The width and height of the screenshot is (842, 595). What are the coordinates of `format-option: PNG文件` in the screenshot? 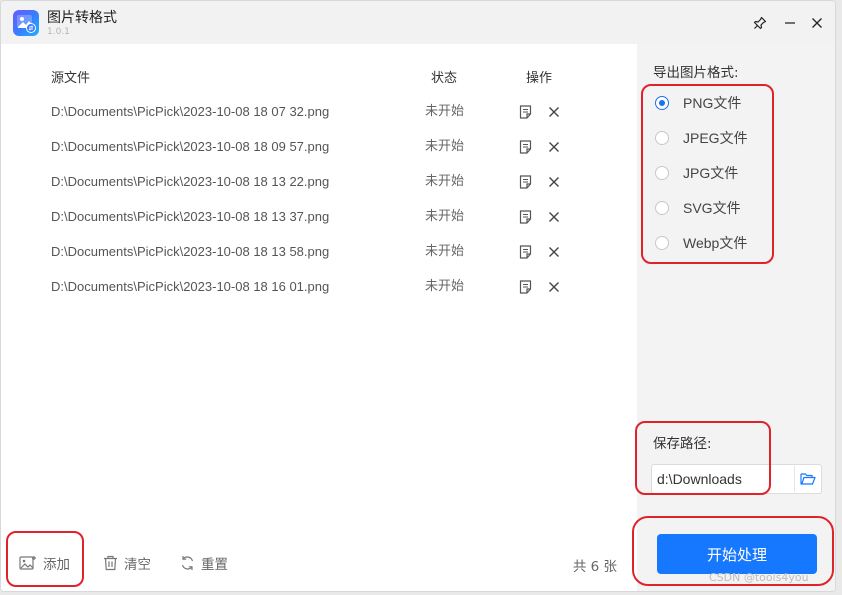 It's located at (698, 103).